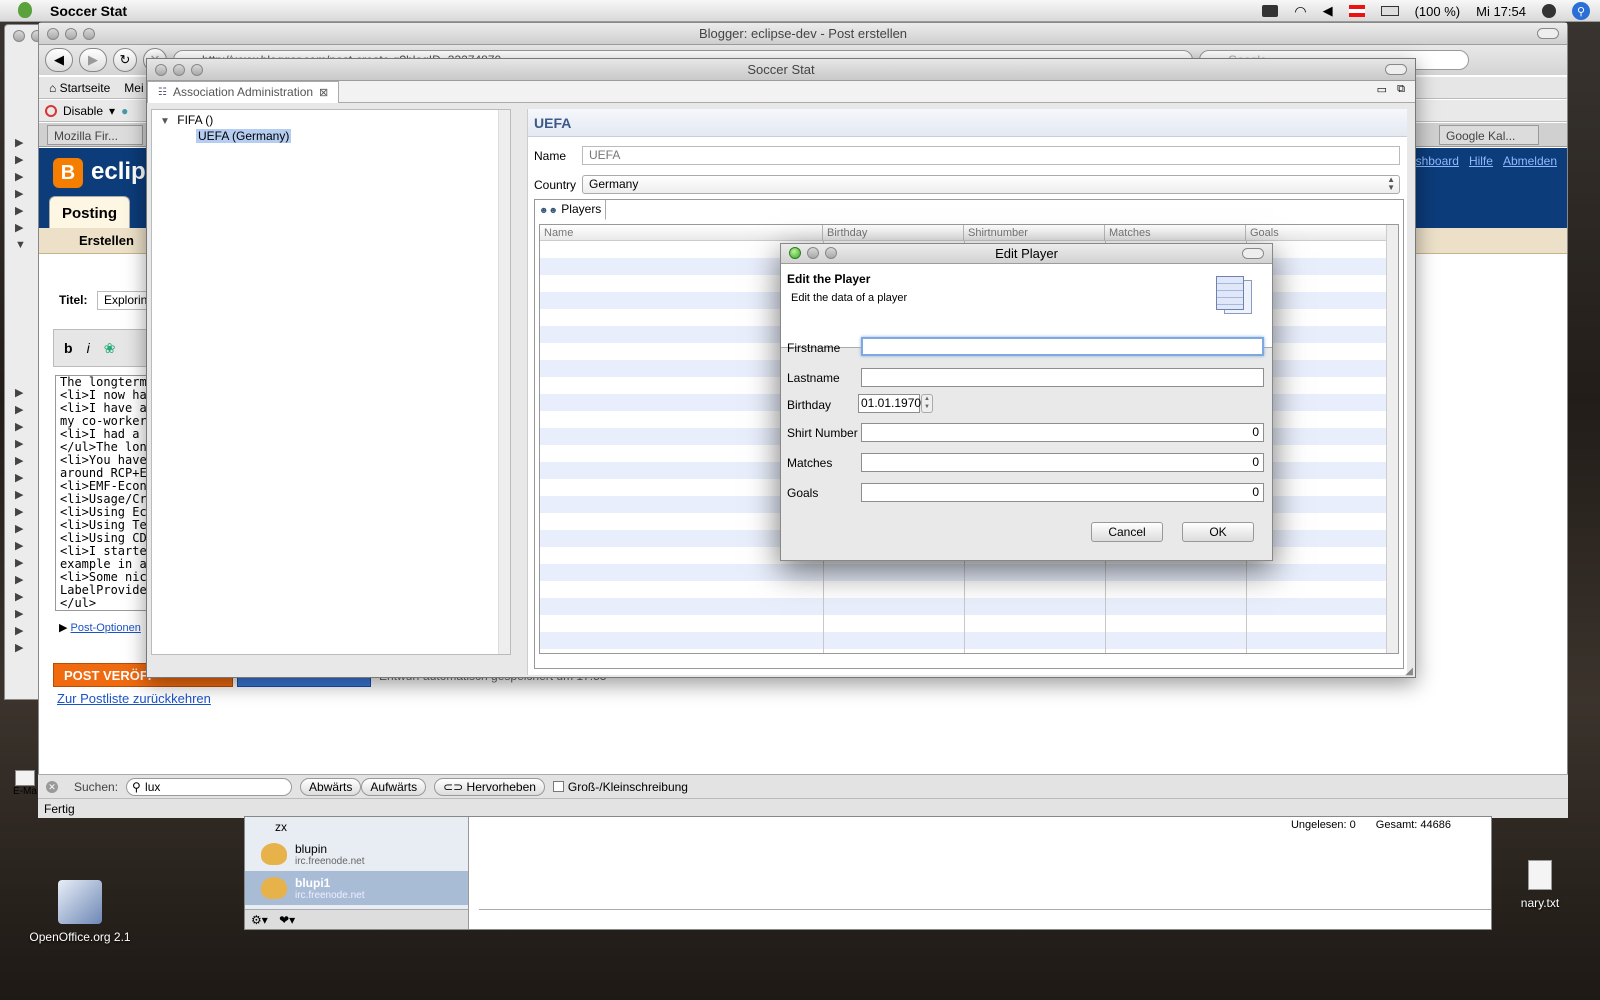  Describe the element at coordinates (1062, 377) in the screenshot. I see `lastname-input` at that location.